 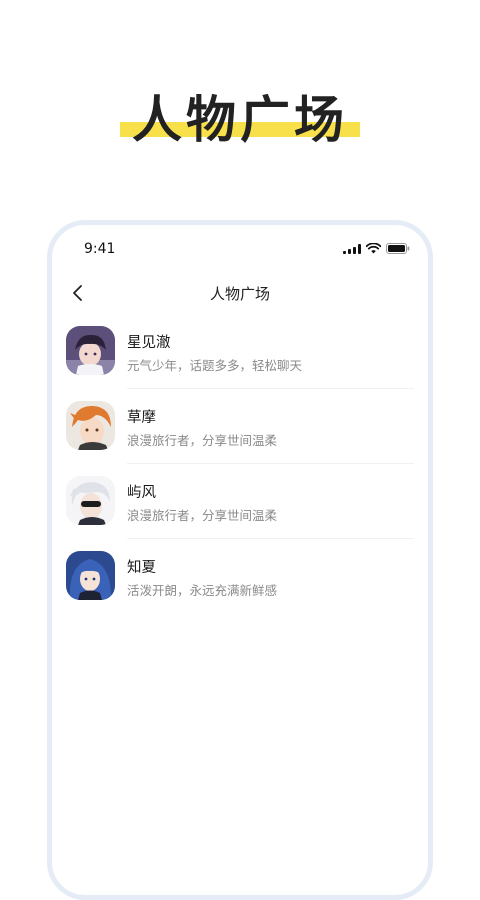 I want to click on promo-title: 人物广场, so click(x=240, y=116).